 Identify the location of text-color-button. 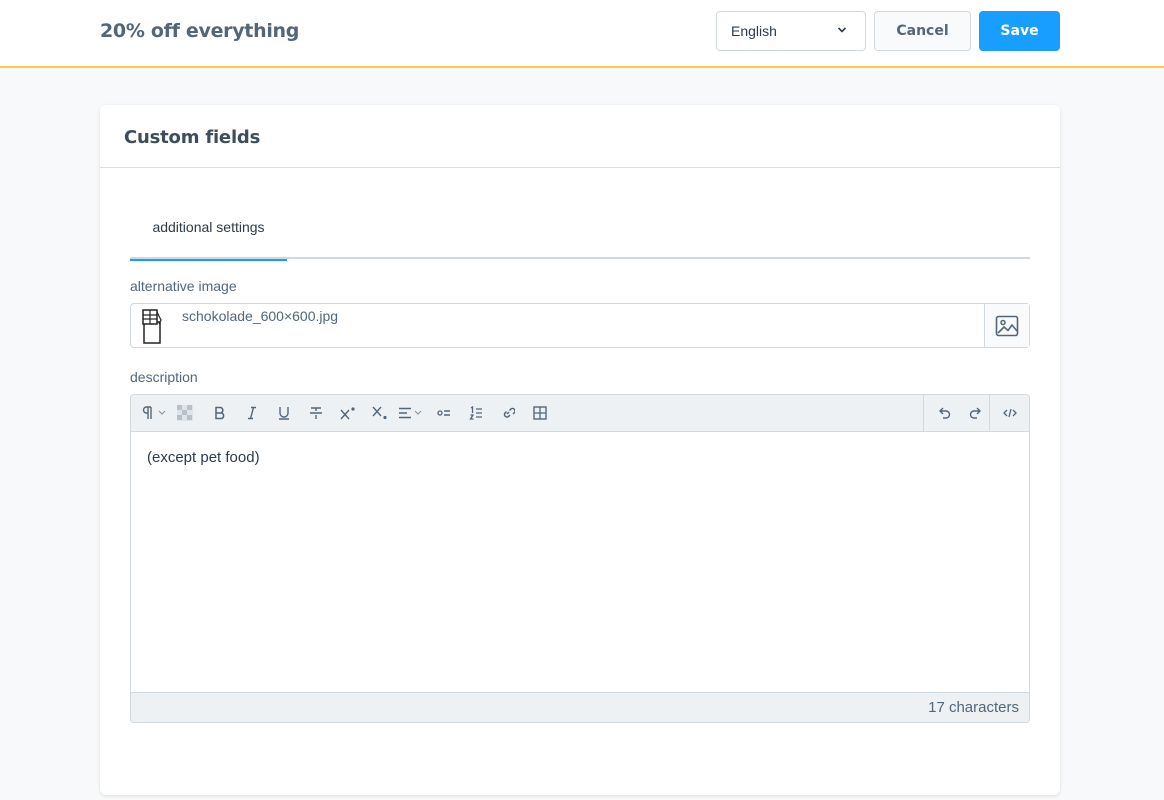
(185, 413).